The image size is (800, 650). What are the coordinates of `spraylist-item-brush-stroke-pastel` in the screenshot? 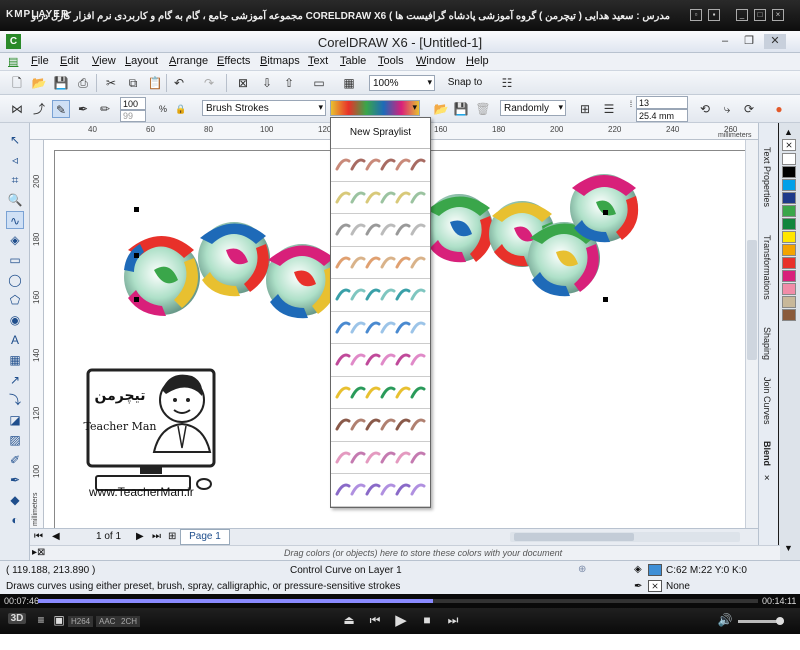 It's located at (380, 198).